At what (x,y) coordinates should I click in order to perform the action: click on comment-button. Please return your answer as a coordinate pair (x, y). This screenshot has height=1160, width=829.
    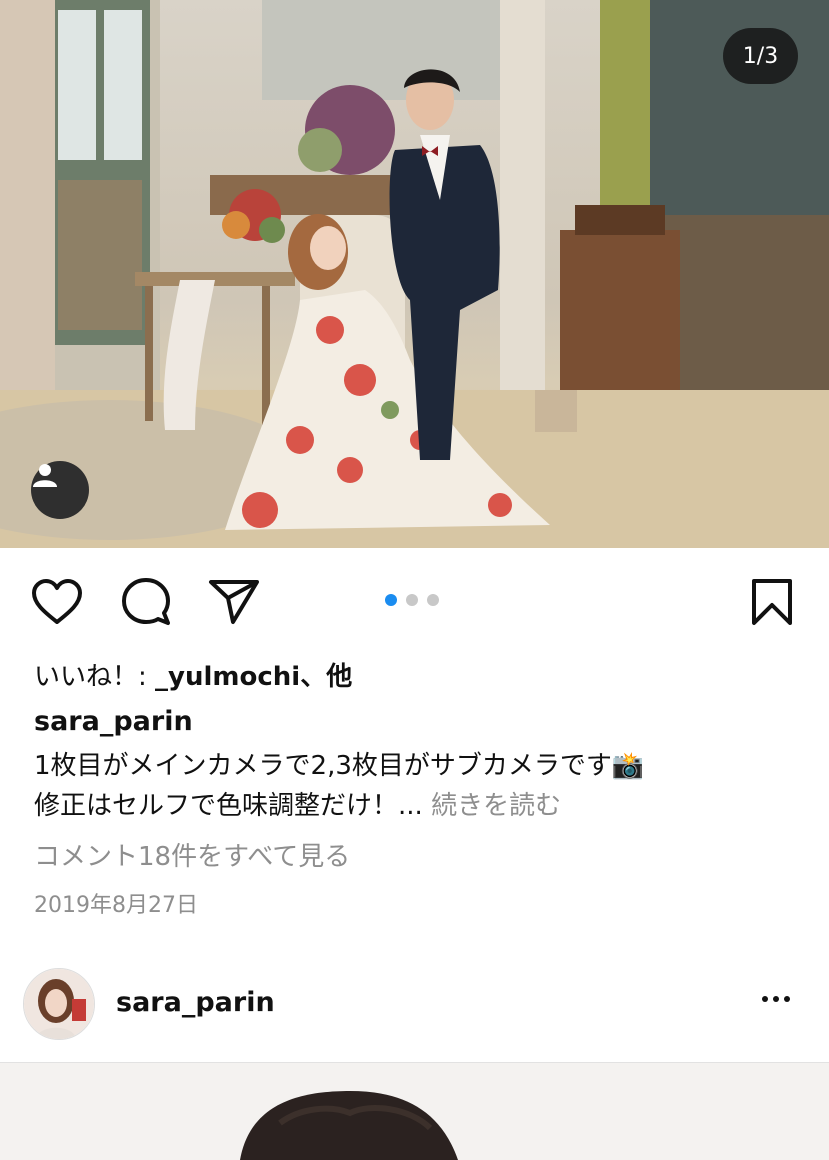
    Looking at the image, I should click on (146, 602).